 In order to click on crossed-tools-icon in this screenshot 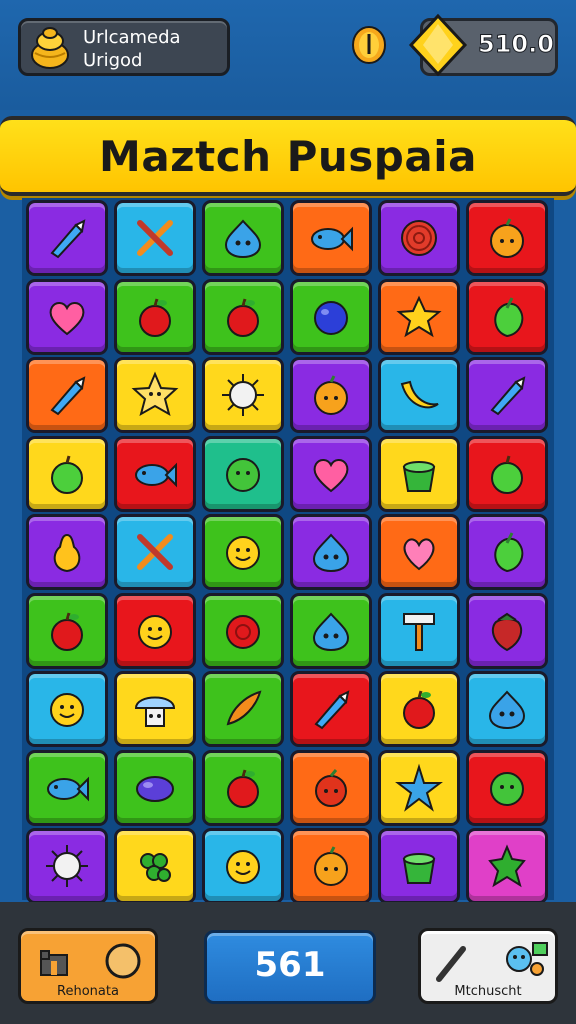, I will do `click(155, 238)`.